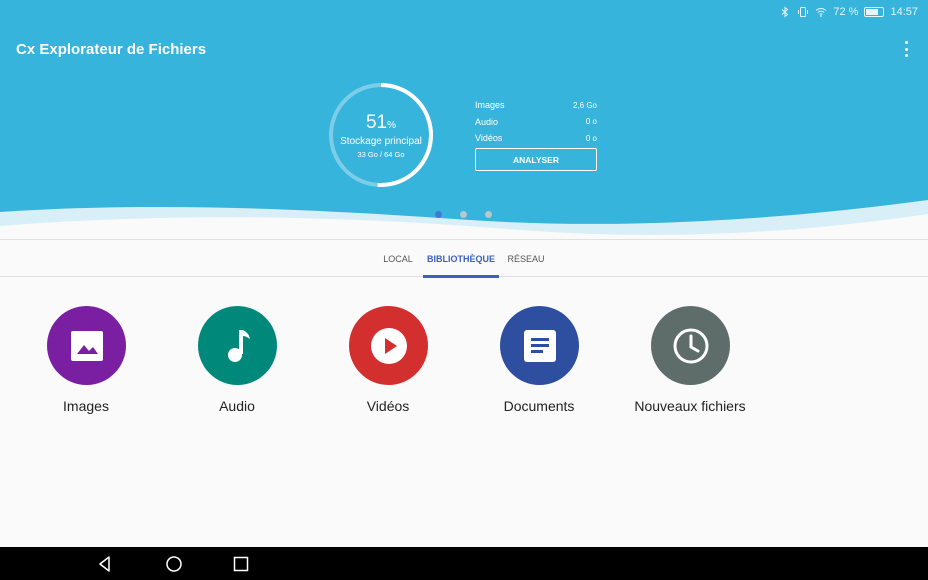 Image resolution: width=928 pixels, height=580 pixels. I want to click on image-icon, so click(86, 345).